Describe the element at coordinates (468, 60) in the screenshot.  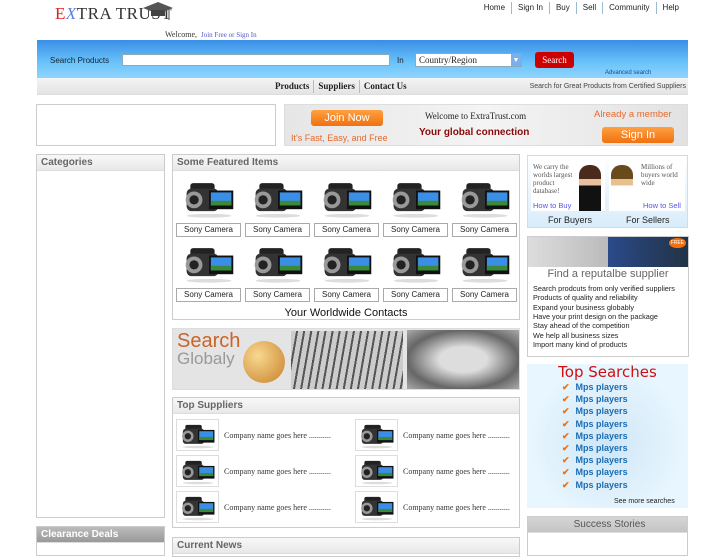
I see `country-select: Country/Region ▼` at that location.